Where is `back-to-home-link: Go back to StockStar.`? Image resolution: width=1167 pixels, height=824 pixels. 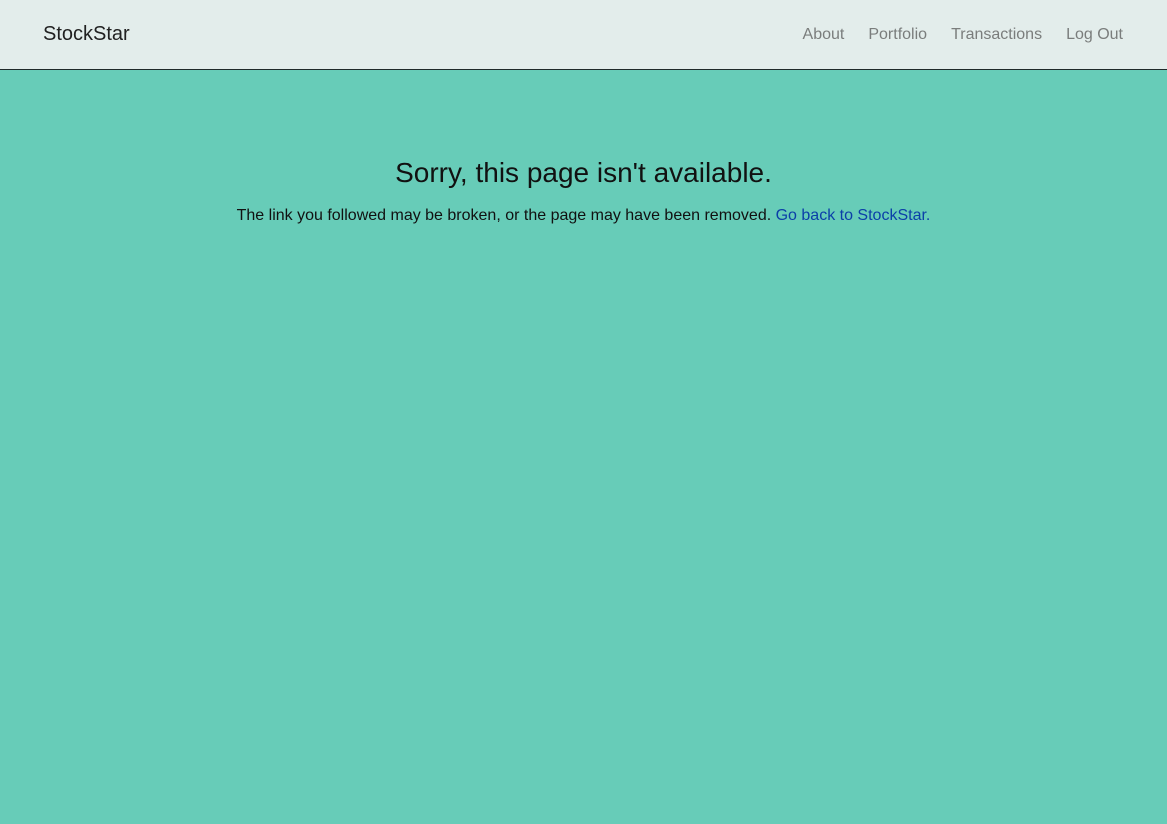 back-to-home-link: Go back to StockStar. is located at coordinates (853, 215).